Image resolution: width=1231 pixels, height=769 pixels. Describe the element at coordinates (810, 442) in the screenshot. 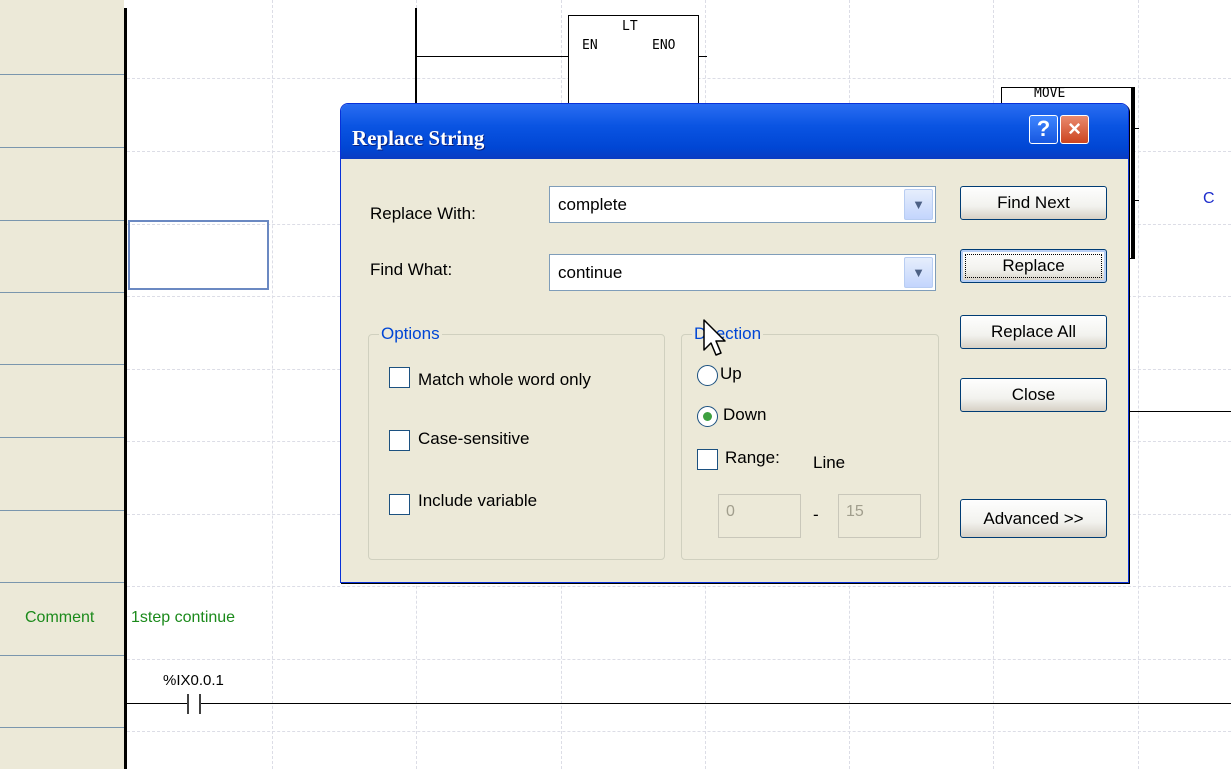

I see `direction-group: Direction Up Down Range: Line 0 - 15` at that location.